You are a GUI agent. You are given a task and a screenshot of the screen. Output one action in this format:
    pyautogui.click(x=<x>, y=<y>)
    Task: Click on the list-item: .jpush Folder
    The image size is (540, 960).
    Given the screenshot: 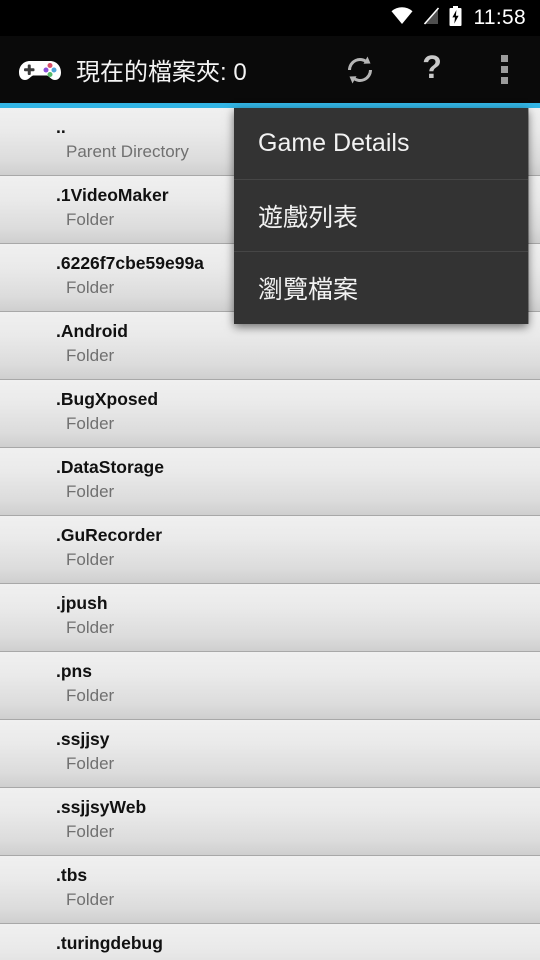 What is the action you would take?
    pyautogui.click(x=270, y=618)
    